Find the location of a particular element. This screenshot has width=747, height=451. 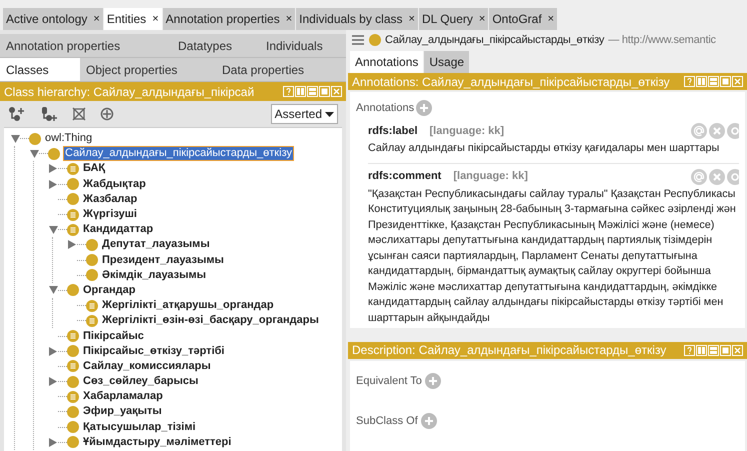

tree-item: Жазбалар is located at coordinates (110, 199).